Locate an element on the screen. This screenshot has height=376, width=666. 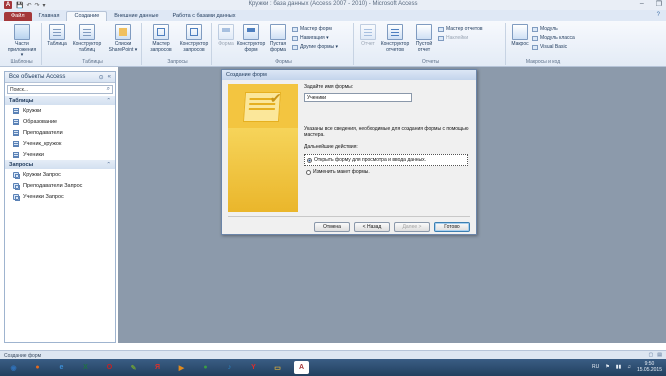
nav-query-item: Кружки Запрос is located at coordinates (60, 174).